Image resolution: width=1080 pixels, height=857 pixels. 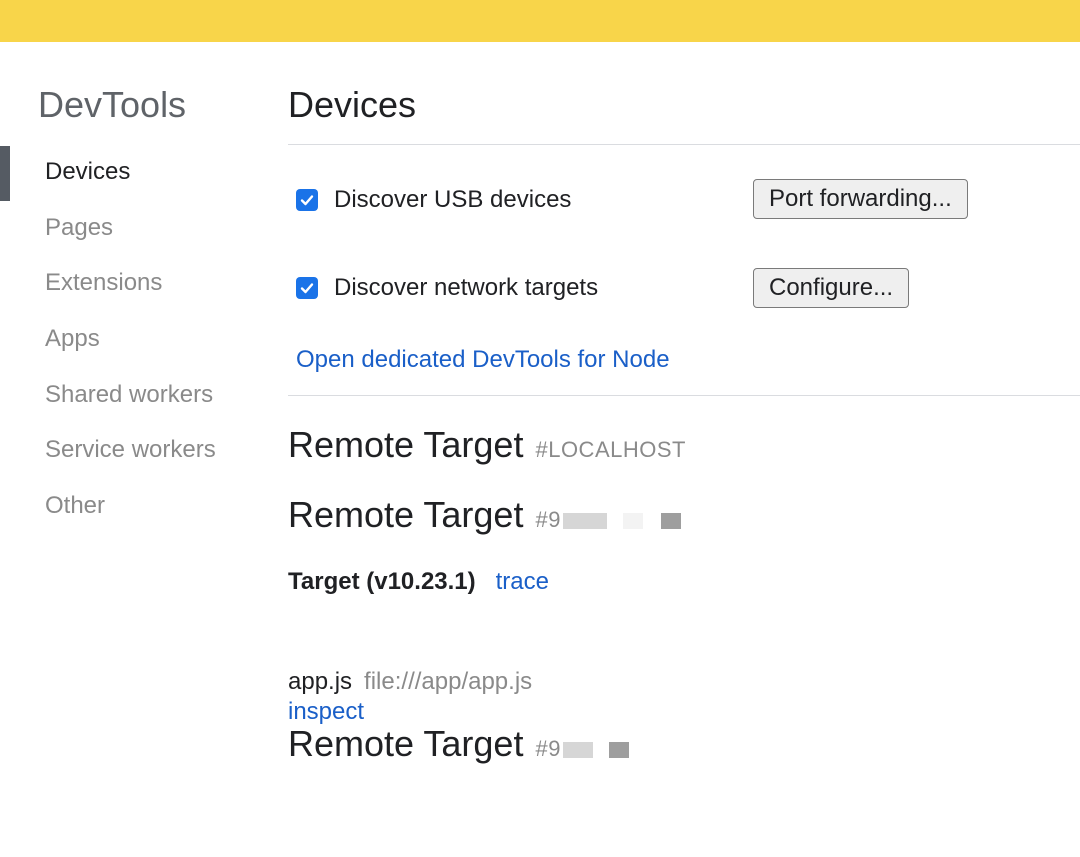 I want to click on discover-network-checkbox, so click(x=307, y=288).